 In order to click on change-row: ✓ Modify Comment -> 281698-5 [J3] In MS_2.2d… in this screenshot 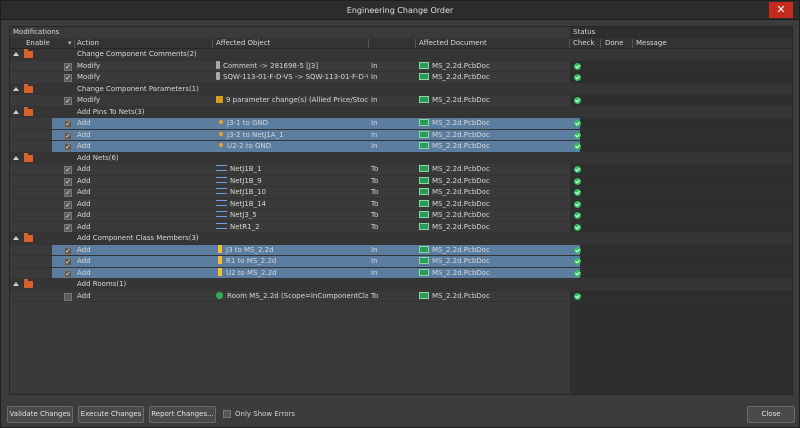, I will do `click(401, 66)`.